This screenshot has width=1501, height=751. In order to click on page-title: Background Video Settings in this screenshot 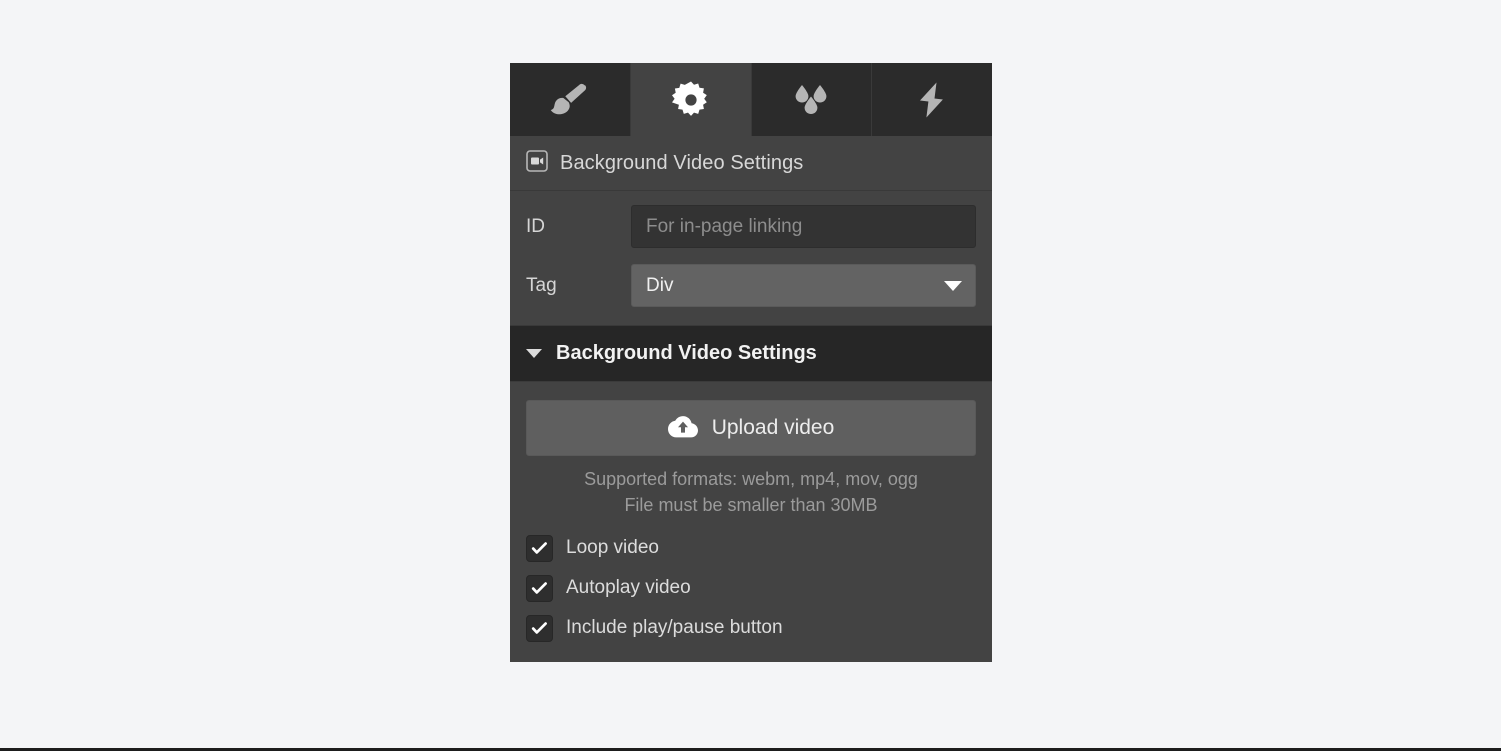, I will do `click(682, 162)`.